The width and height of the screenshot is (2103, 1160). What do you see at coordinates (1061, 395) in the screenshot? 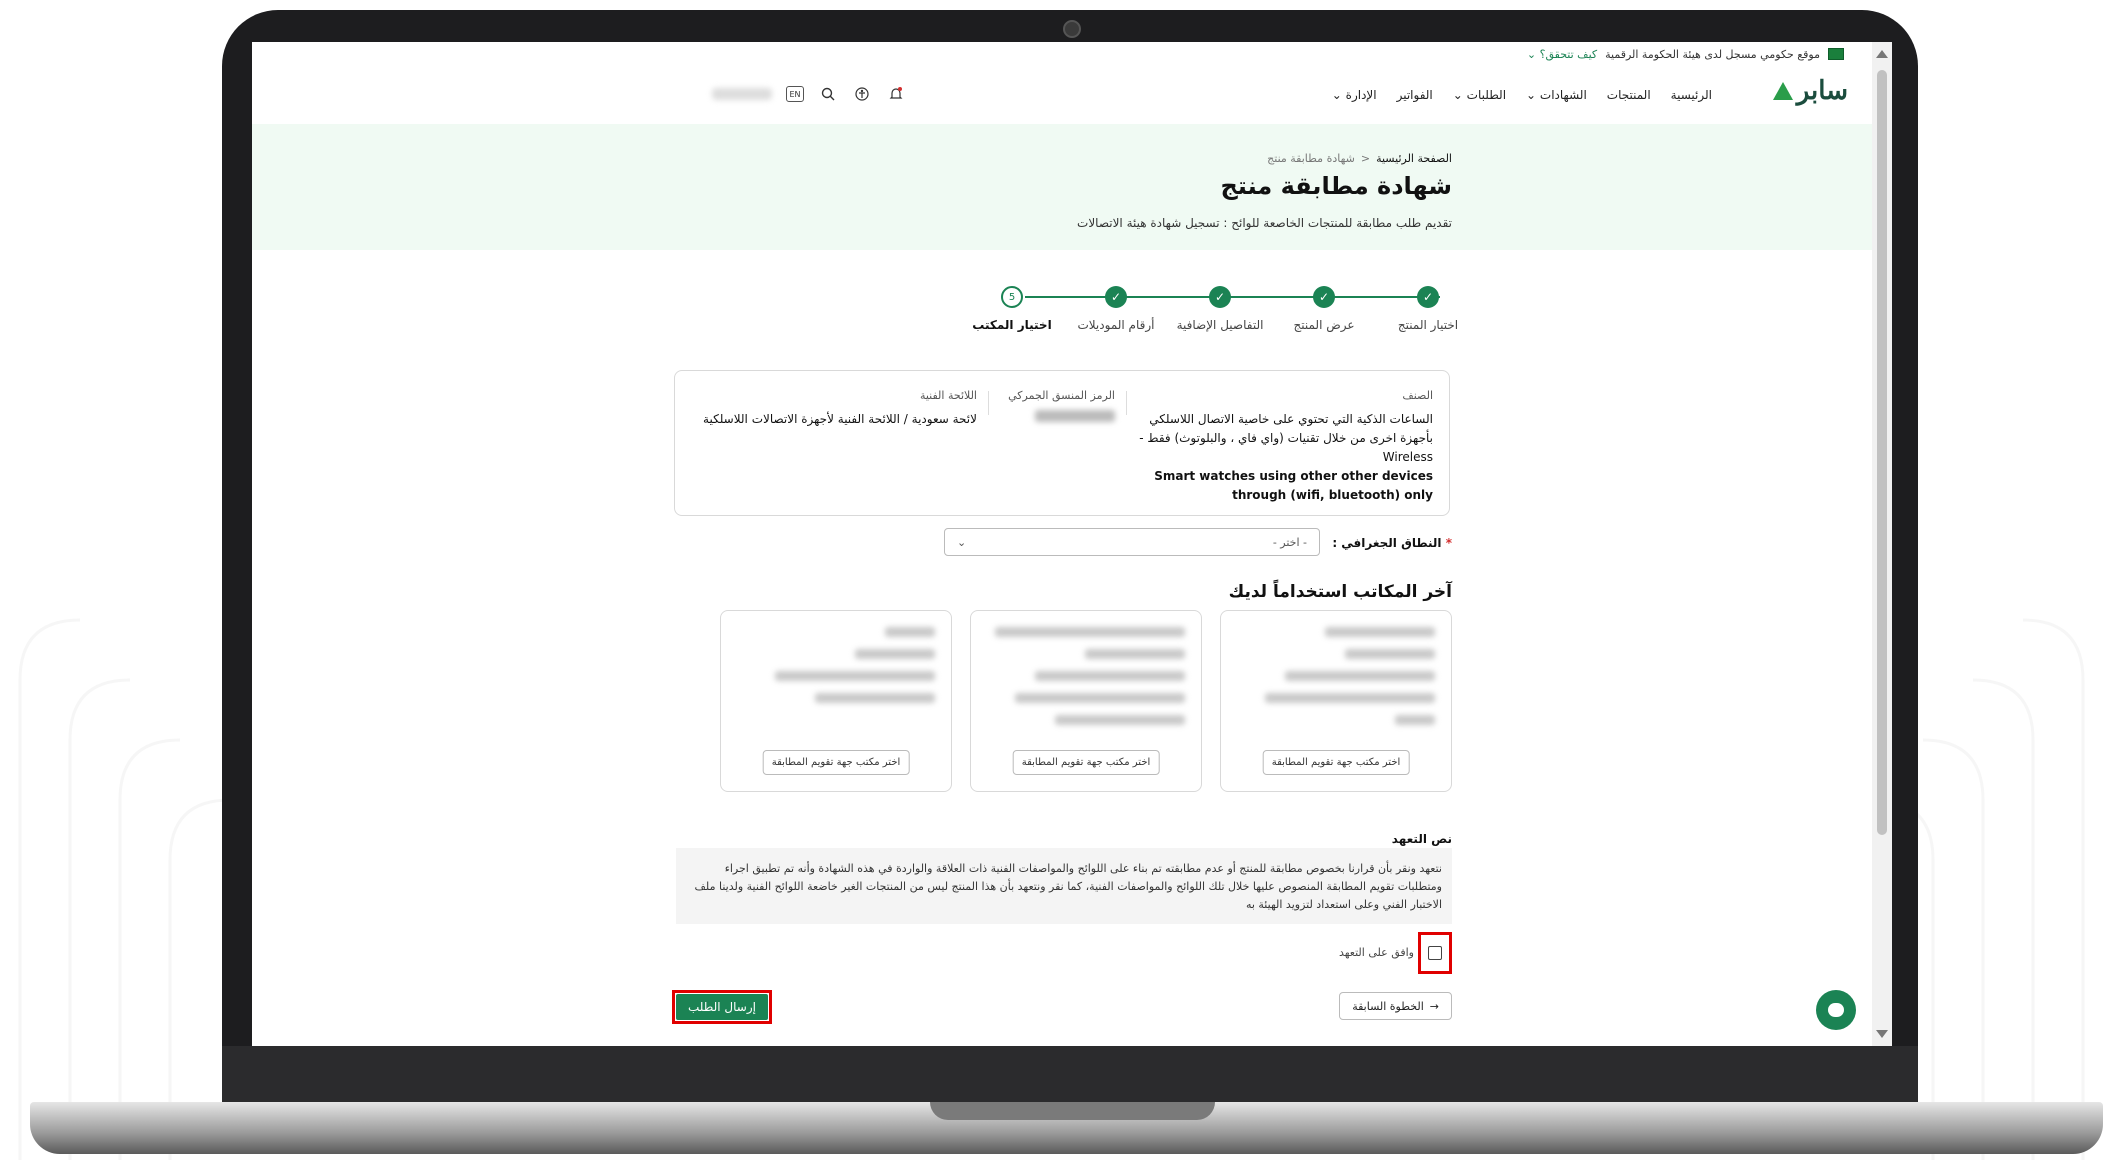
I see `hs-code-label: الرمز المنسق الجمركي` at bounding box center [1061, 395].